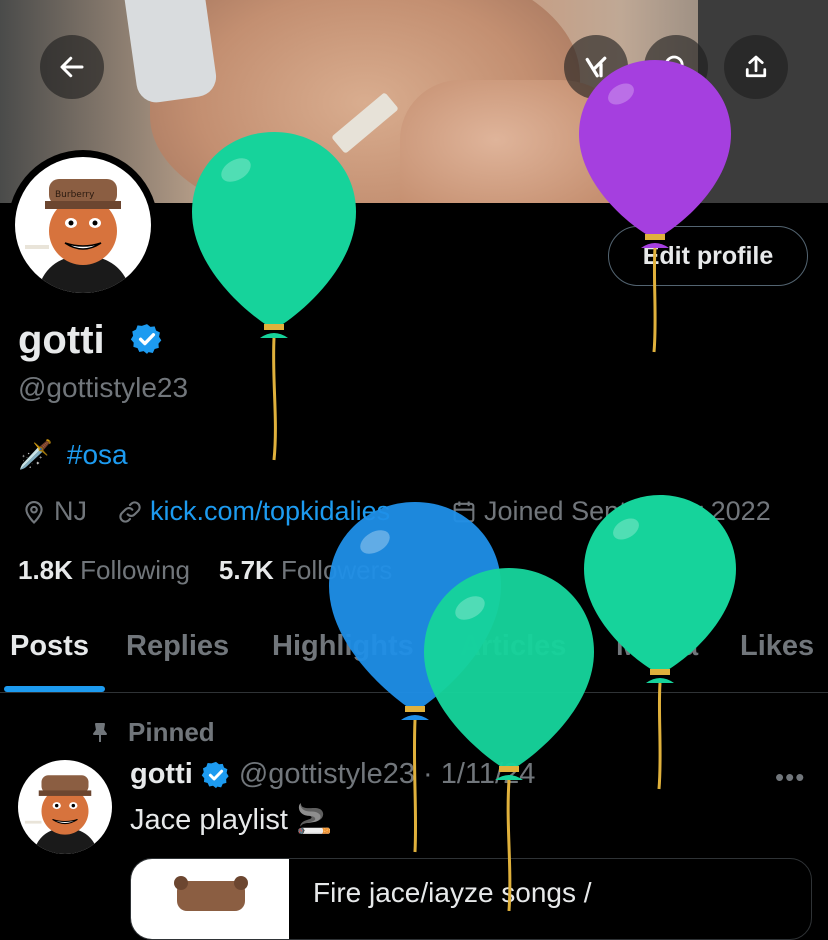  What do you see at coordinates (452, 892) in the screenshot?
I see `card-title: Fire jace/iayze songs /` at bounding box center [452, 892].